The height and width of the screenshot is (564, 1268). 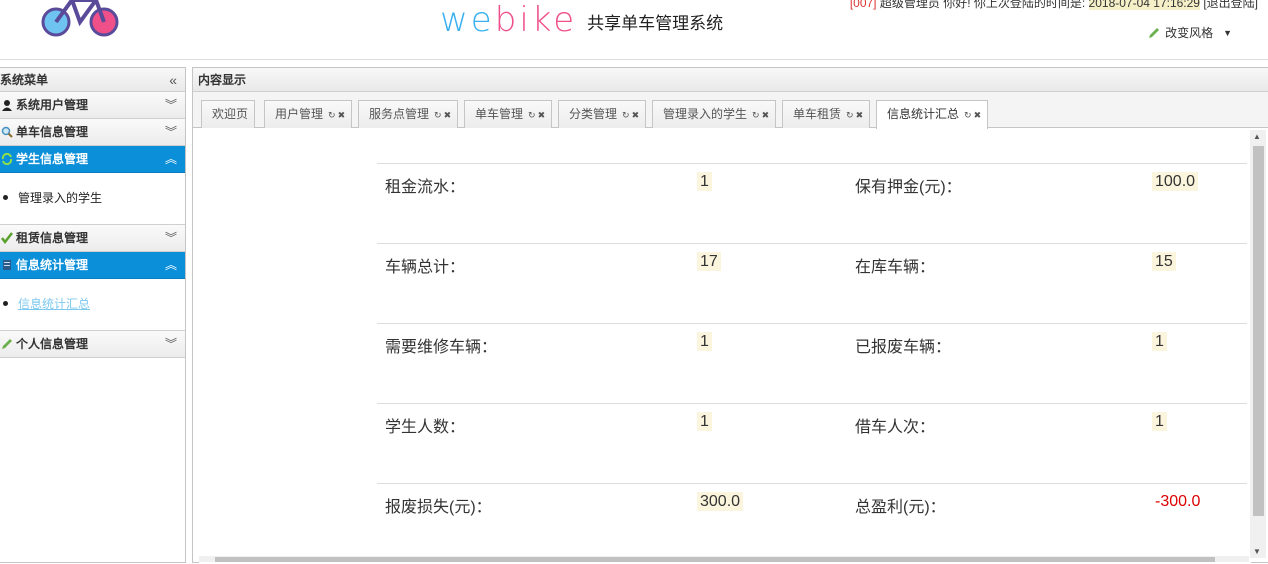 What do you see at coordinates (52, 265) in the screenshot?
I see `sidebar-group-label: 信息统计管理` at bounding box center [52, 265].